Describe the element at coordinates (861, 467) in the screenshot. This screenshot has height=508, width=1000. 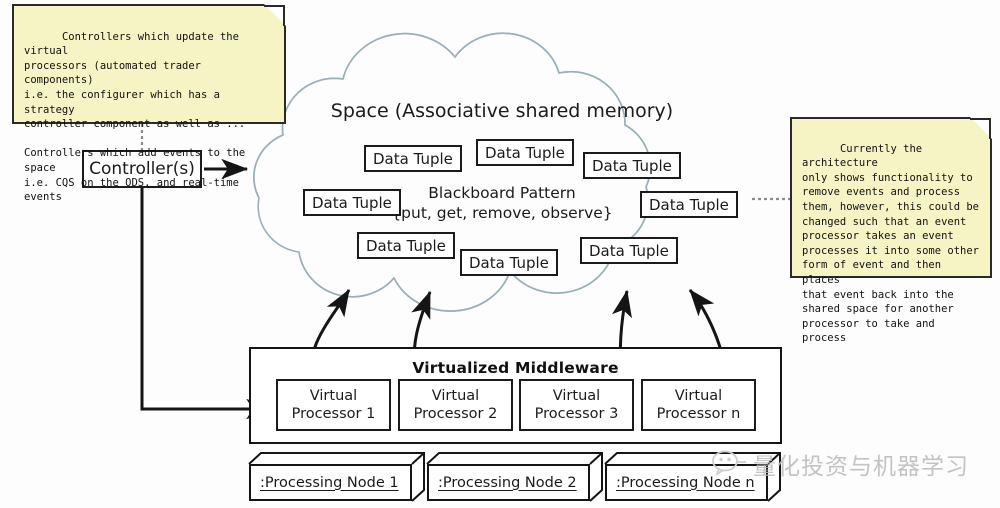
I see `watermark-text: 量化投资与机器学习` at that location.